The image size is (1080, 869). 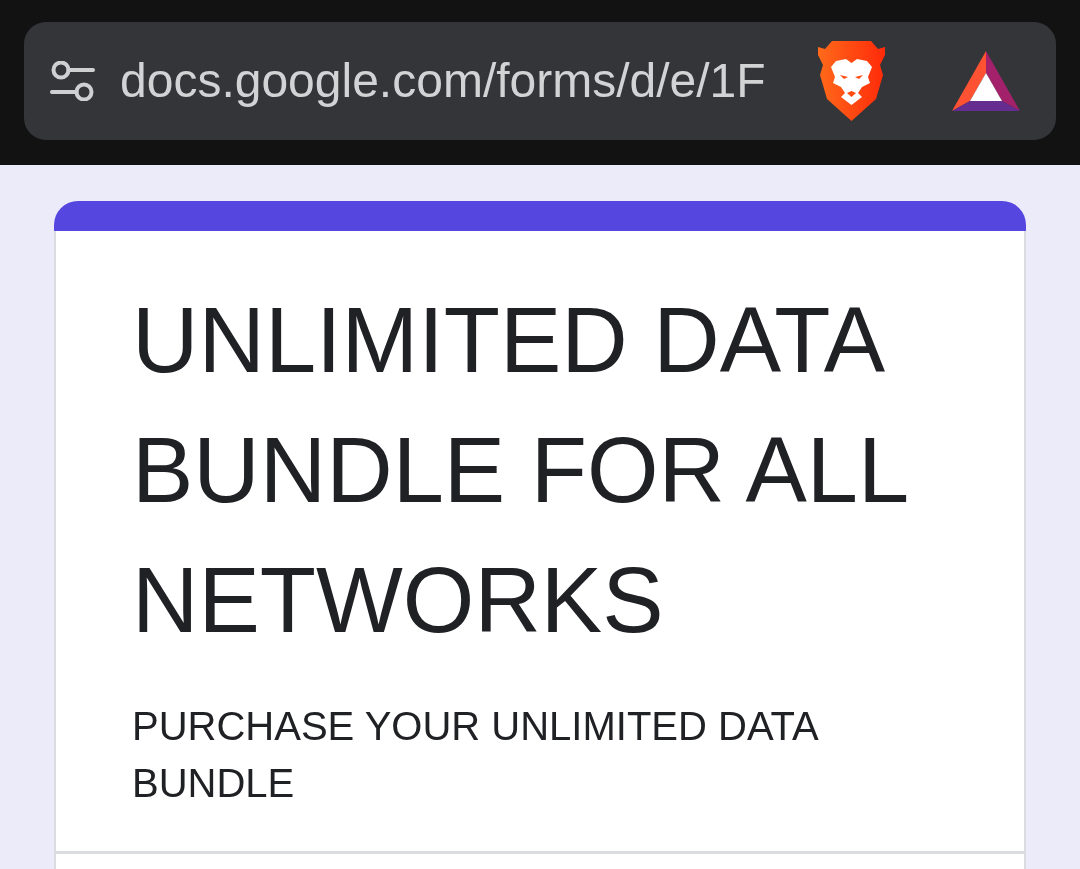 What do you see at coordinates (72, 81) in the screenshot?
I see `tune-icon` at bounding box center [72, 81].